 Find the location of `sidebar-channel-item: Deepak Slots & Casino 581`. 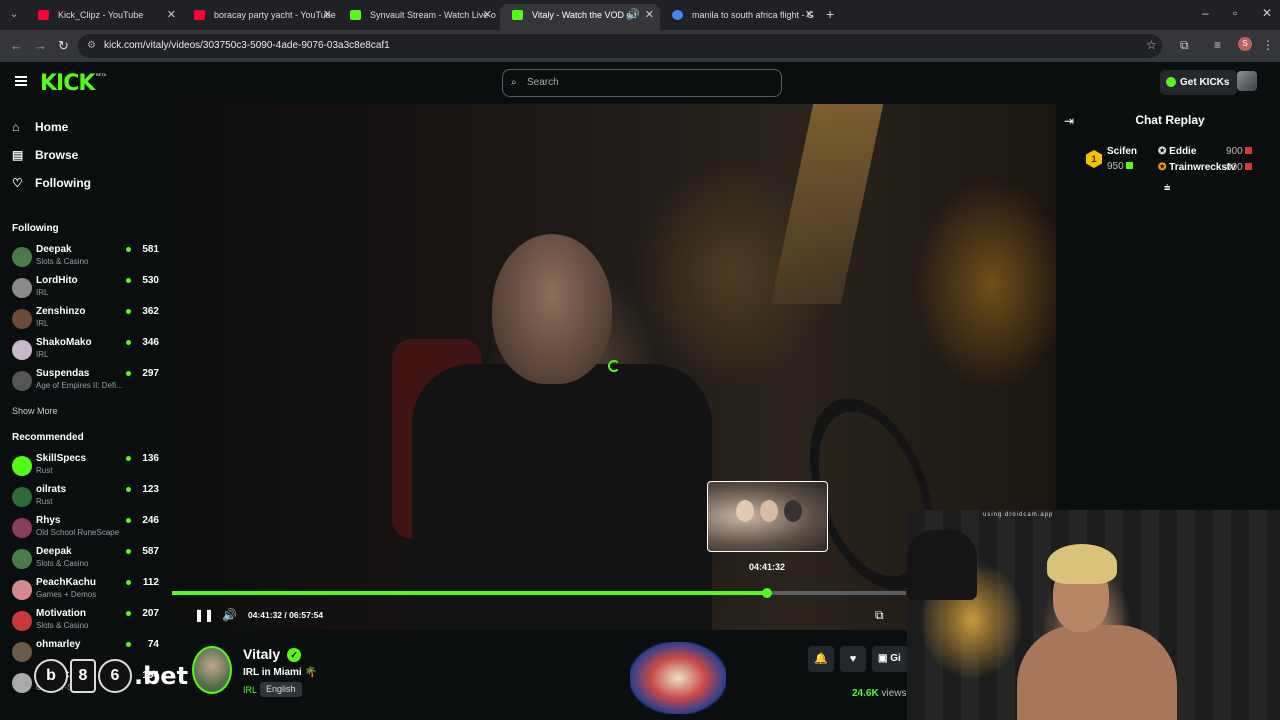

sidebar-channel-item: Deepak Slots & Casino 581 is located at coordinates (87, 258).